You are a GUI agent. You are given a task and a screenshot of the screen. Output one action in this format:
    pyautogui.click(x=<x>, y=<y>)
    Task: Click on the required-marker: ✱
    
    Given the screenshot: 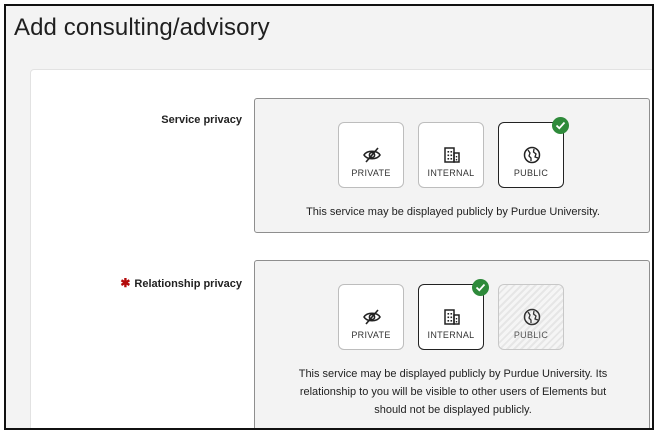 What is the action you would take?
    pyautogui.click(x=125, y=283)
    